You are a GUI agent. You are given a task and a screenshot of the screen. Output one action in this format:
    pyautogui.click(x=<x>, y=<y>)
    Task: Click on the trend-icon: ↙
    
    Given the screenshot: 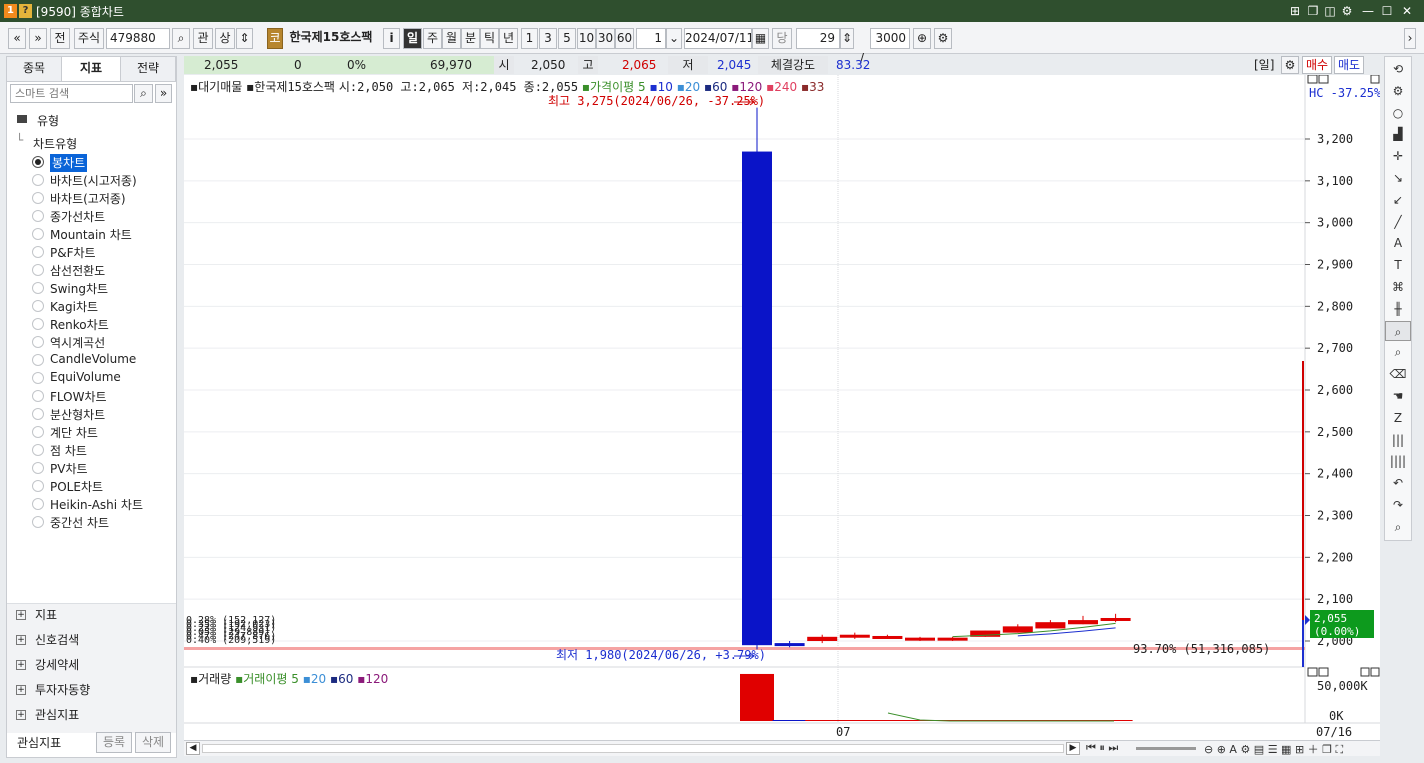 What is the action you would take?
    pyautogui.click(x=1398, y=200)
    